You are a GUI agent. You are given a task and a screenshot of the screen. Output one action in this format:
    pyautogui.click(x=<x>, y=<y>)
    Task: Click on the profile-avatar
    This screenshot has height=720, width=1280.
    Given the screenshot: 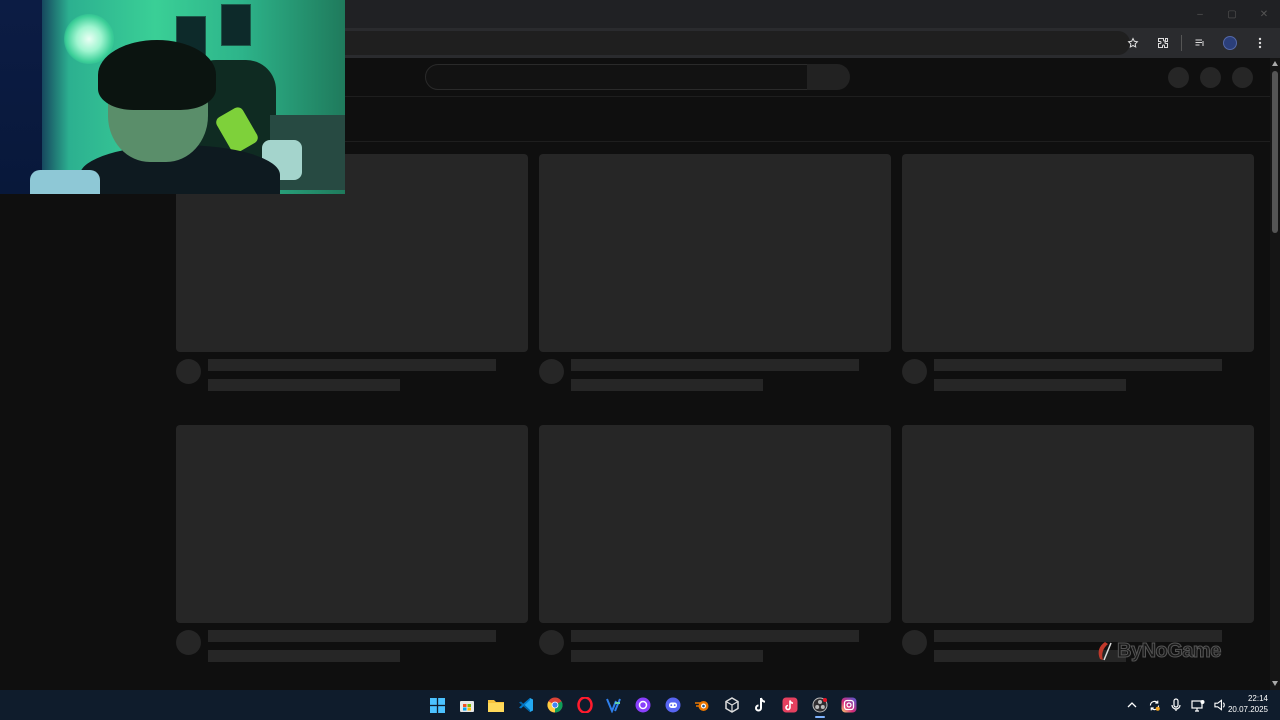 What is the action you would take?
    pyautogui.click(x=1230, y=43)
    